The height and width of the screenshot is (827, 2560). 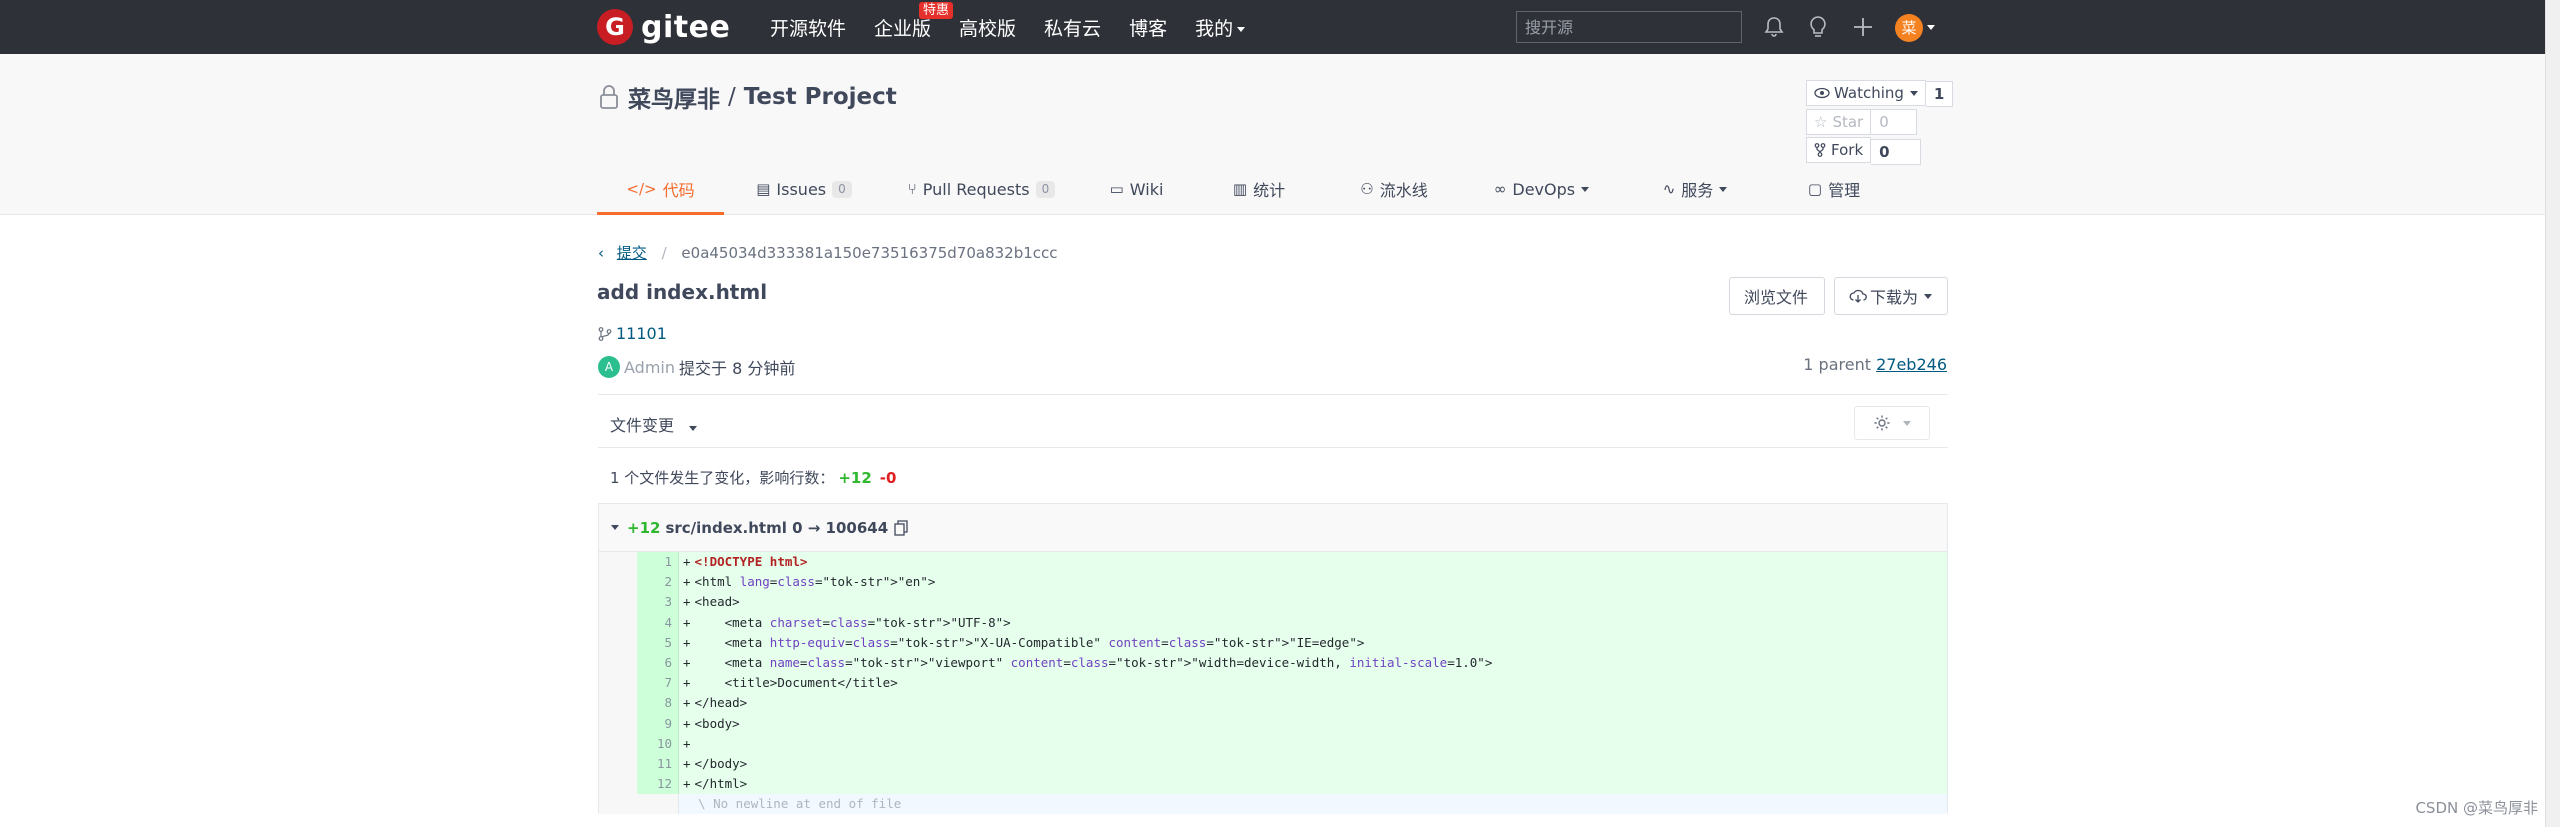 What do you see at coordinates (1892, 423) in the screenshot?
I see `diff-settings-button` at bounding box center [1892, 423].